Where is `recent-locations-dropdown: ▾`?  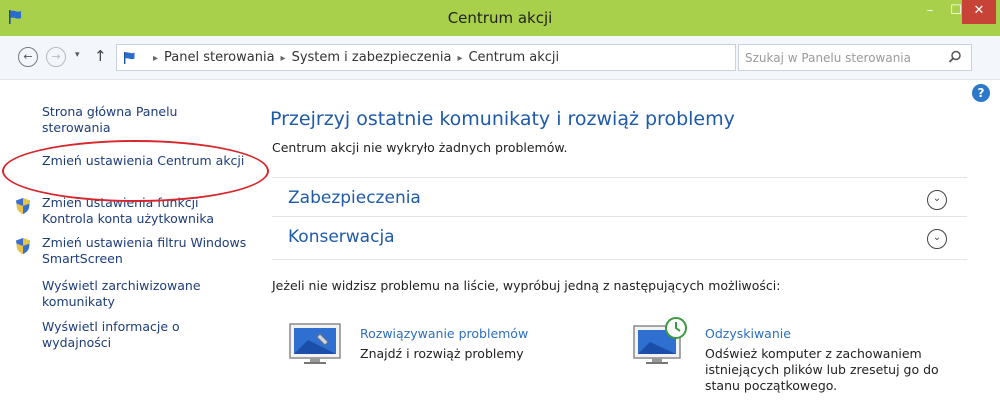
recent-locations-dropdown: ▾ is located at coordinates (77, 55).